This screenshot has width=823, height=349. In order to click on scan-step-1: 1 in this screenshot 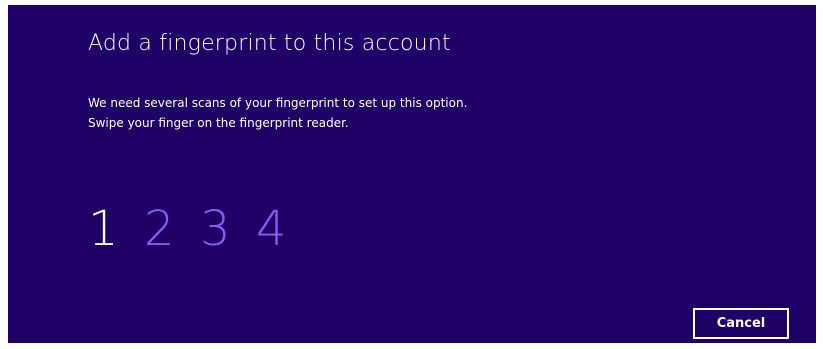, I will do `click(103, 229)`.